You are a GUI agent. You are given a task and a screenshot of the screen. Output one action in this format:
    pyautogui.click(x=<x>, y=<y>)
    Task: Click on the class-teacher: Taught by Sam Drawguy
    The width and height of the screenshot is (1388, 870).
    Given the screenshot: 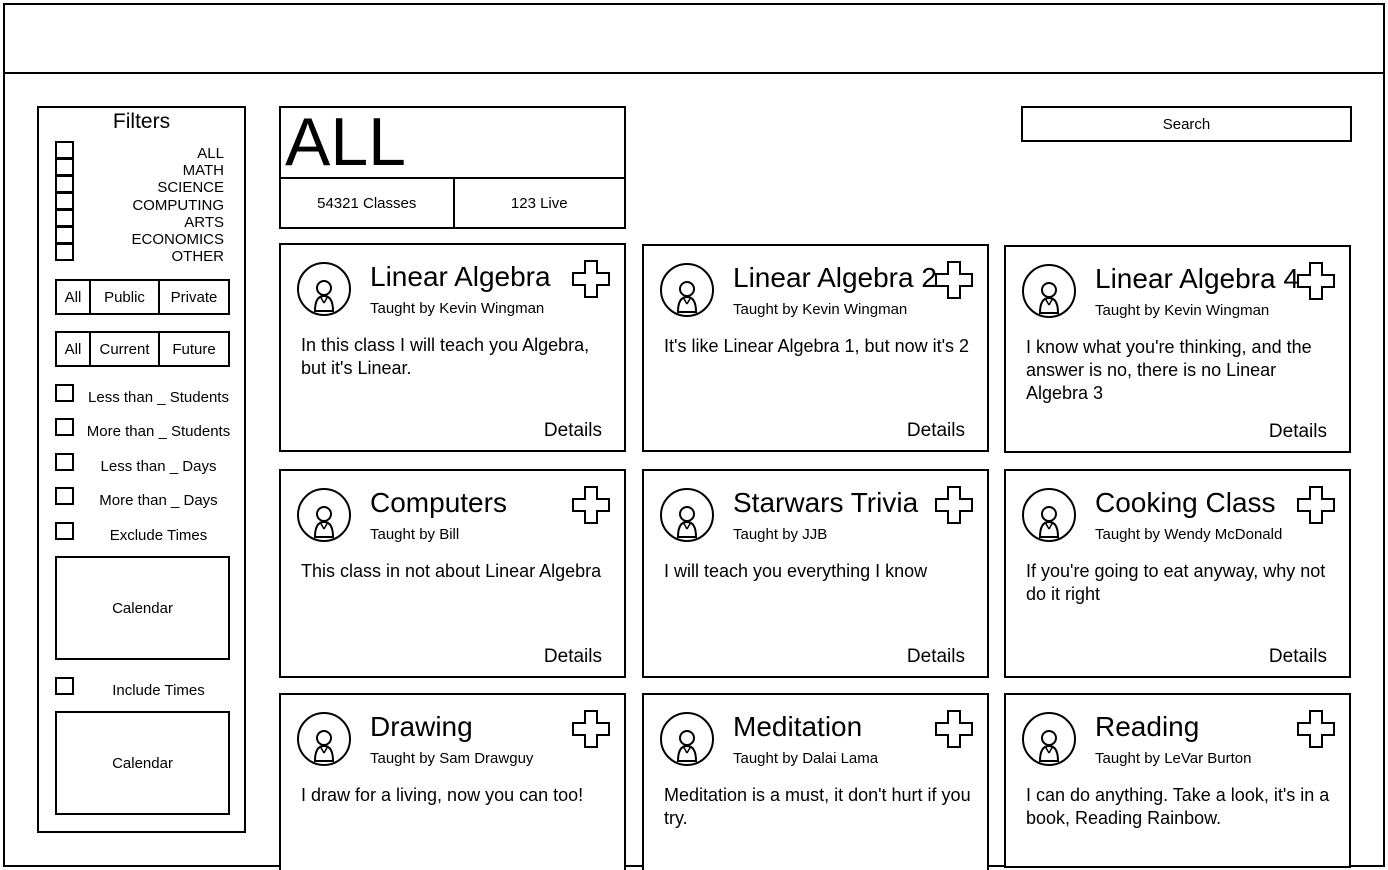 What is the action you would take?
    pyautogui.click(x=452, y=758)
    